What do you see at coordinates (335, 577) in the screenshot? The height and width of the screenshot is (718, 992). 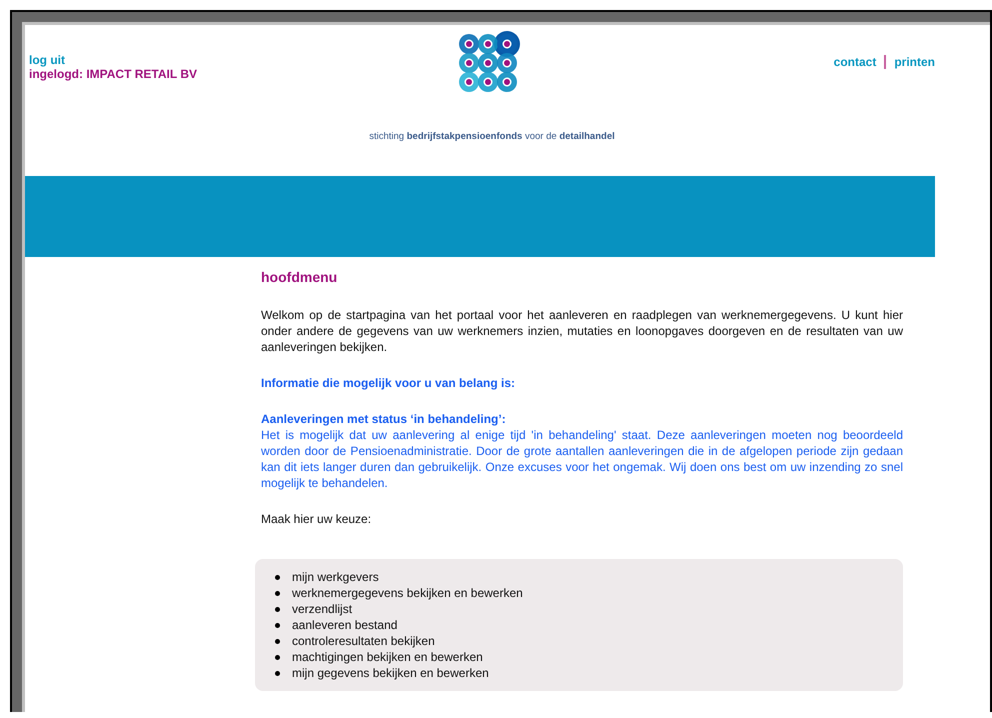 I see `menu-link: mijn werkgevers` at bounding box center [335, 577].